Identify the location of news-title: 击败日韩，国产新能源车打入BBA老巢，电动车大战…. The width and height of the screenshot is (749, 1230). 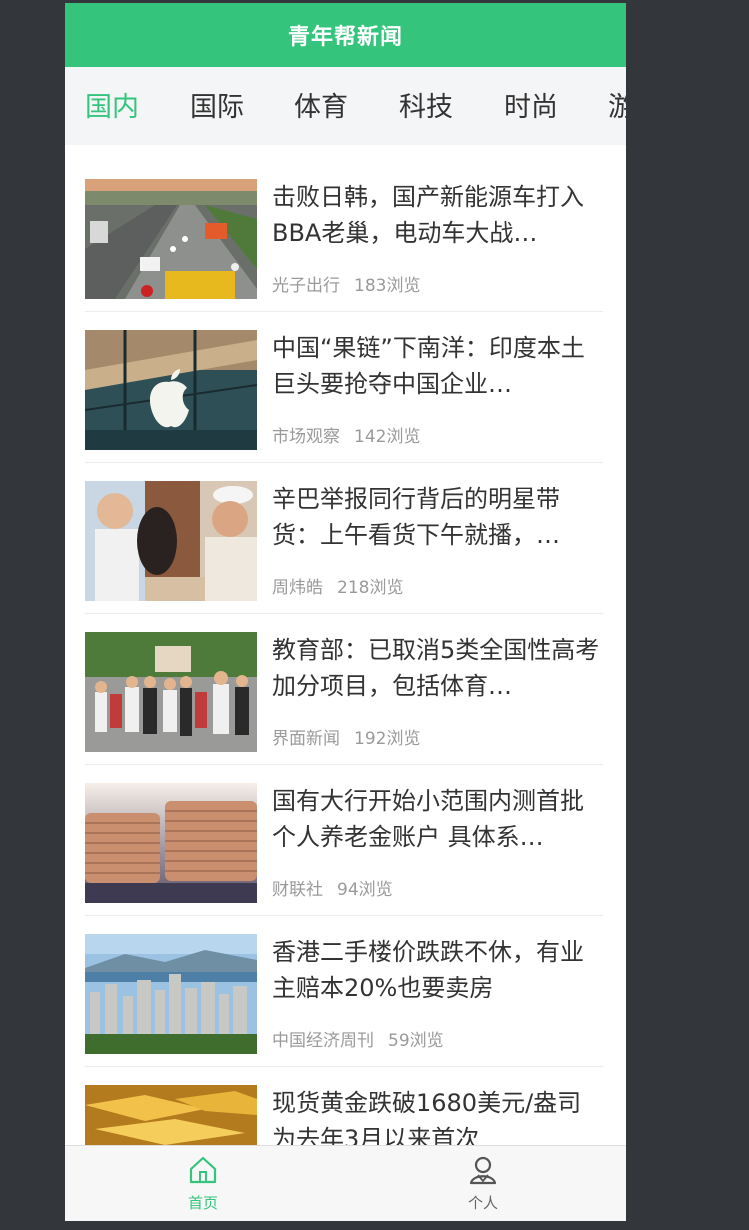
(428, 215).